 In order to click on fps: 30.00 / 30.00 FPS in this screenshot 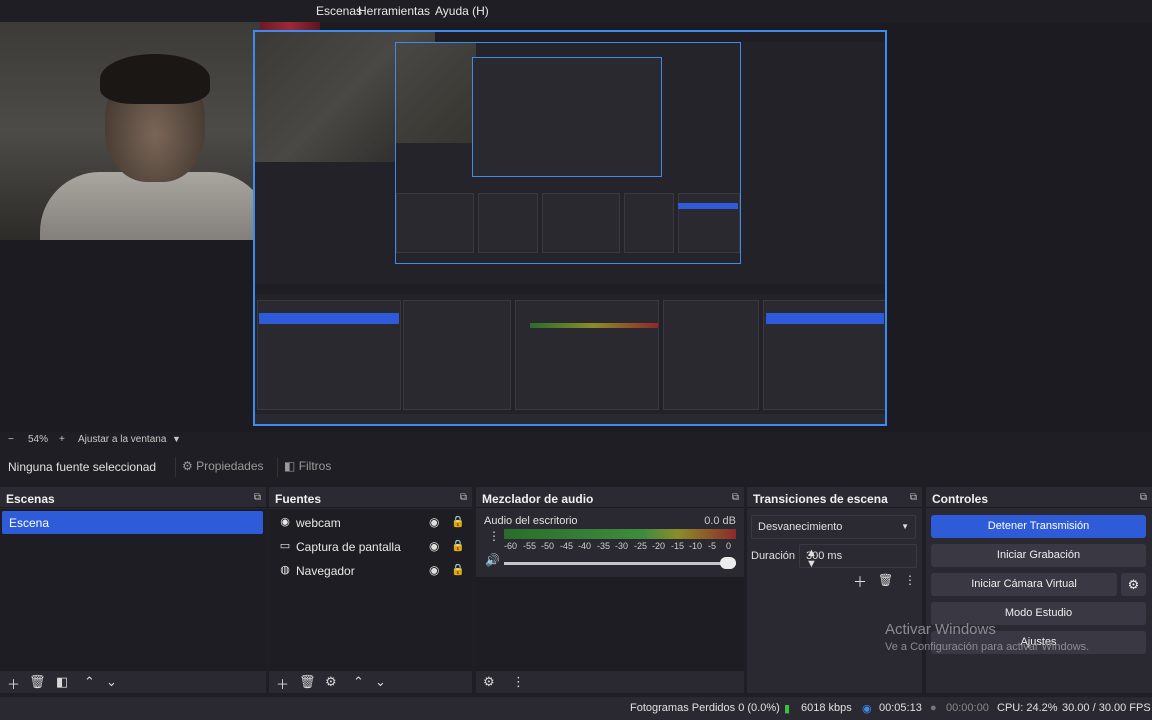, I will do `click(1106, 708)`.